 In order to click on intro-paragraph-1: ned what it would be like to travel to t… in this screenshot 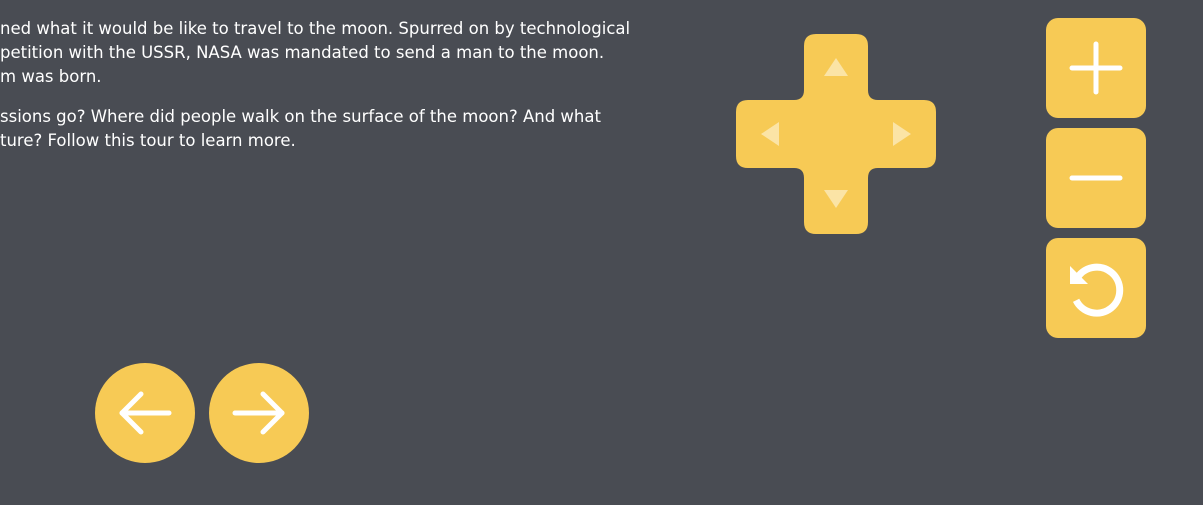, I will do `click(350, 53)`.